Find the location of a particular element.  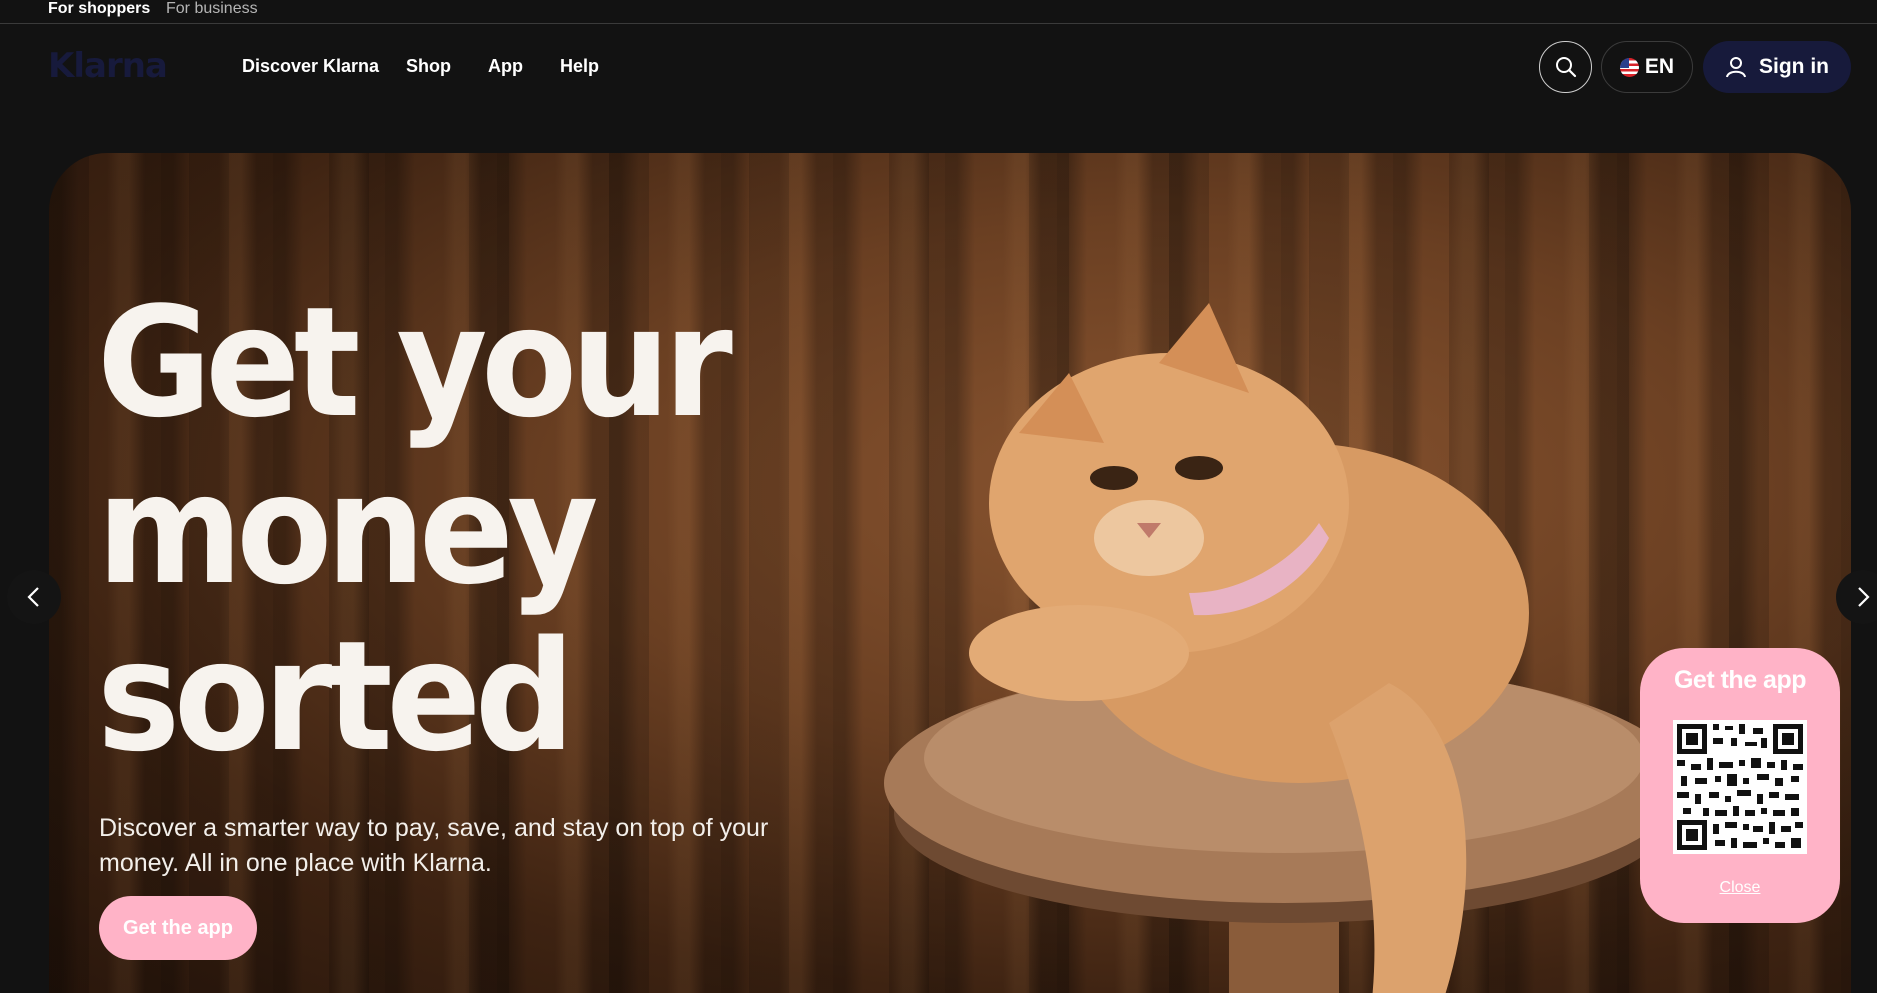

for-shoppers-link: For shoppers is located at coordinates (99, 8).